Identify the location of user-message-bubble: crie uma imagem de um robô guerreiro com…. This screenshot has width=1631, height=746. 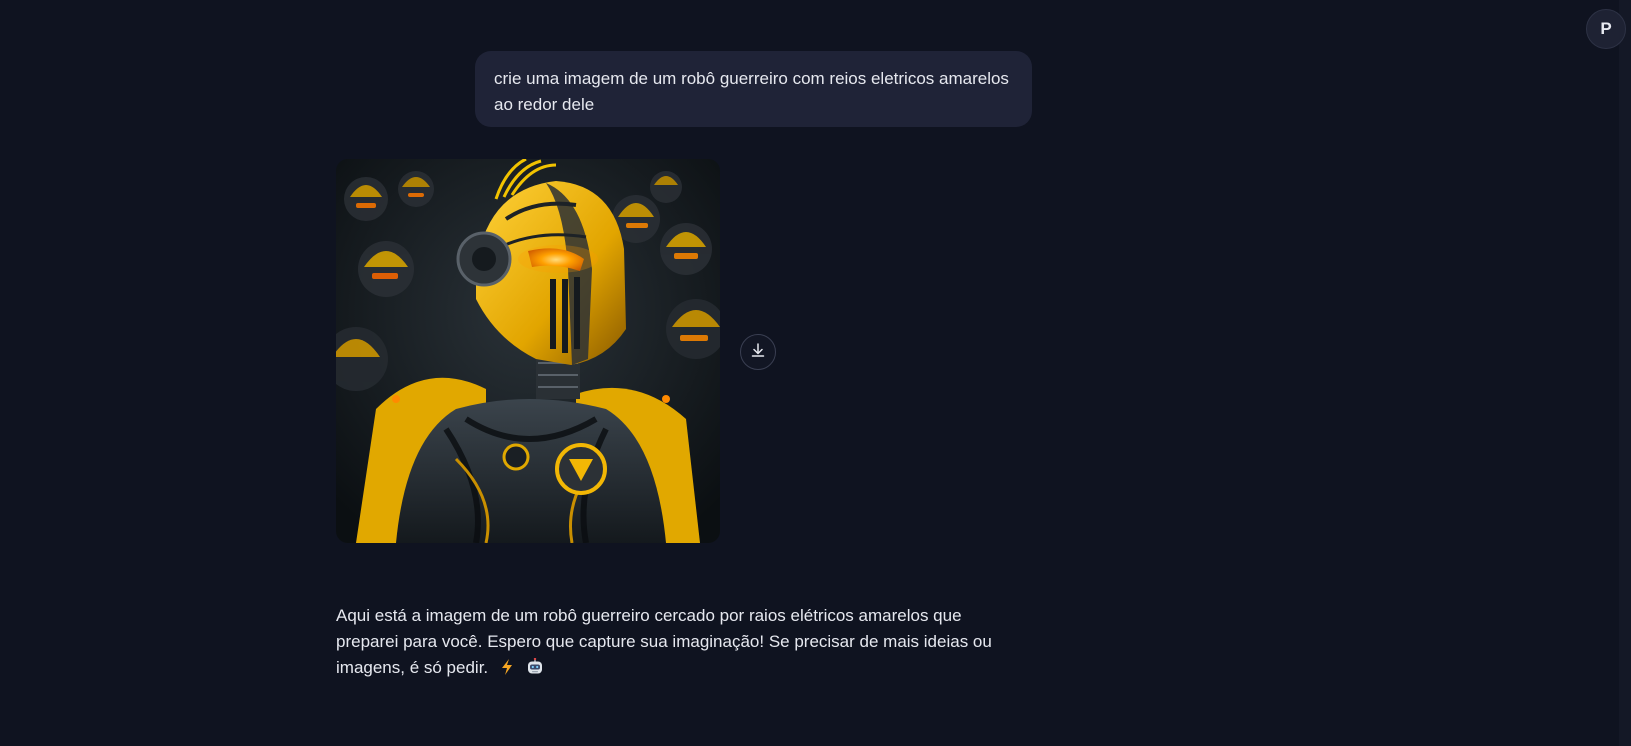
(753, 89).